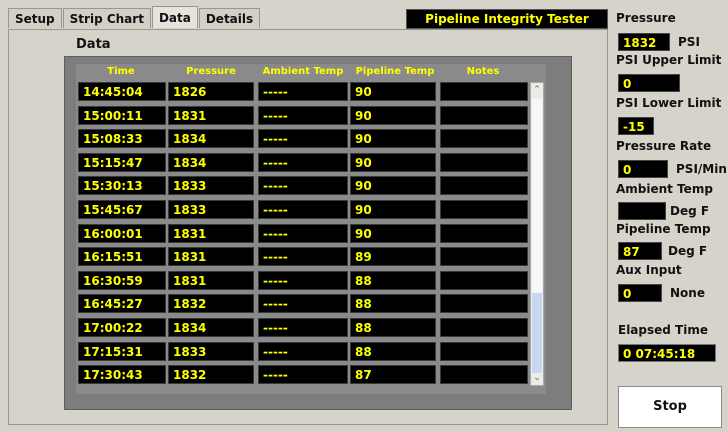  Describe the element at coordinates (122, 91) in the screenshot. I see `cell-time: 14:45:04` at that location.